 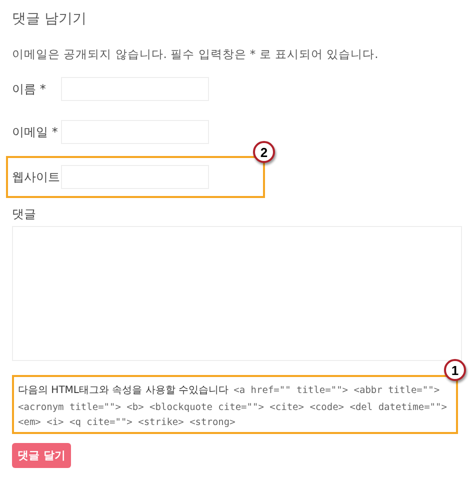 What do you see at coordinates (41, 455) in the screenshot?
I see `submit-comment-button: 댓글 달기` at bounding box center [41, 455].